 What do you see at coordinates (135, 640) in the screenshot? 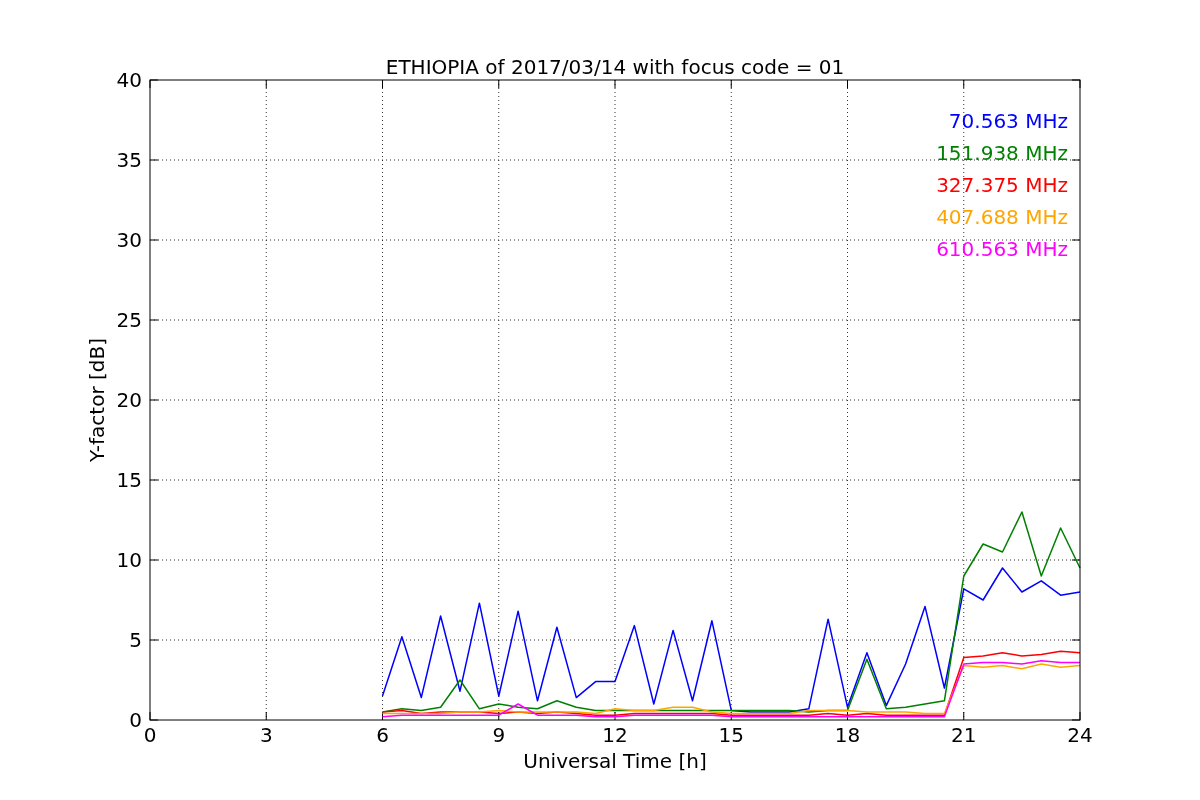
I see `tick-label: 5` at bounding box center [135, 640].